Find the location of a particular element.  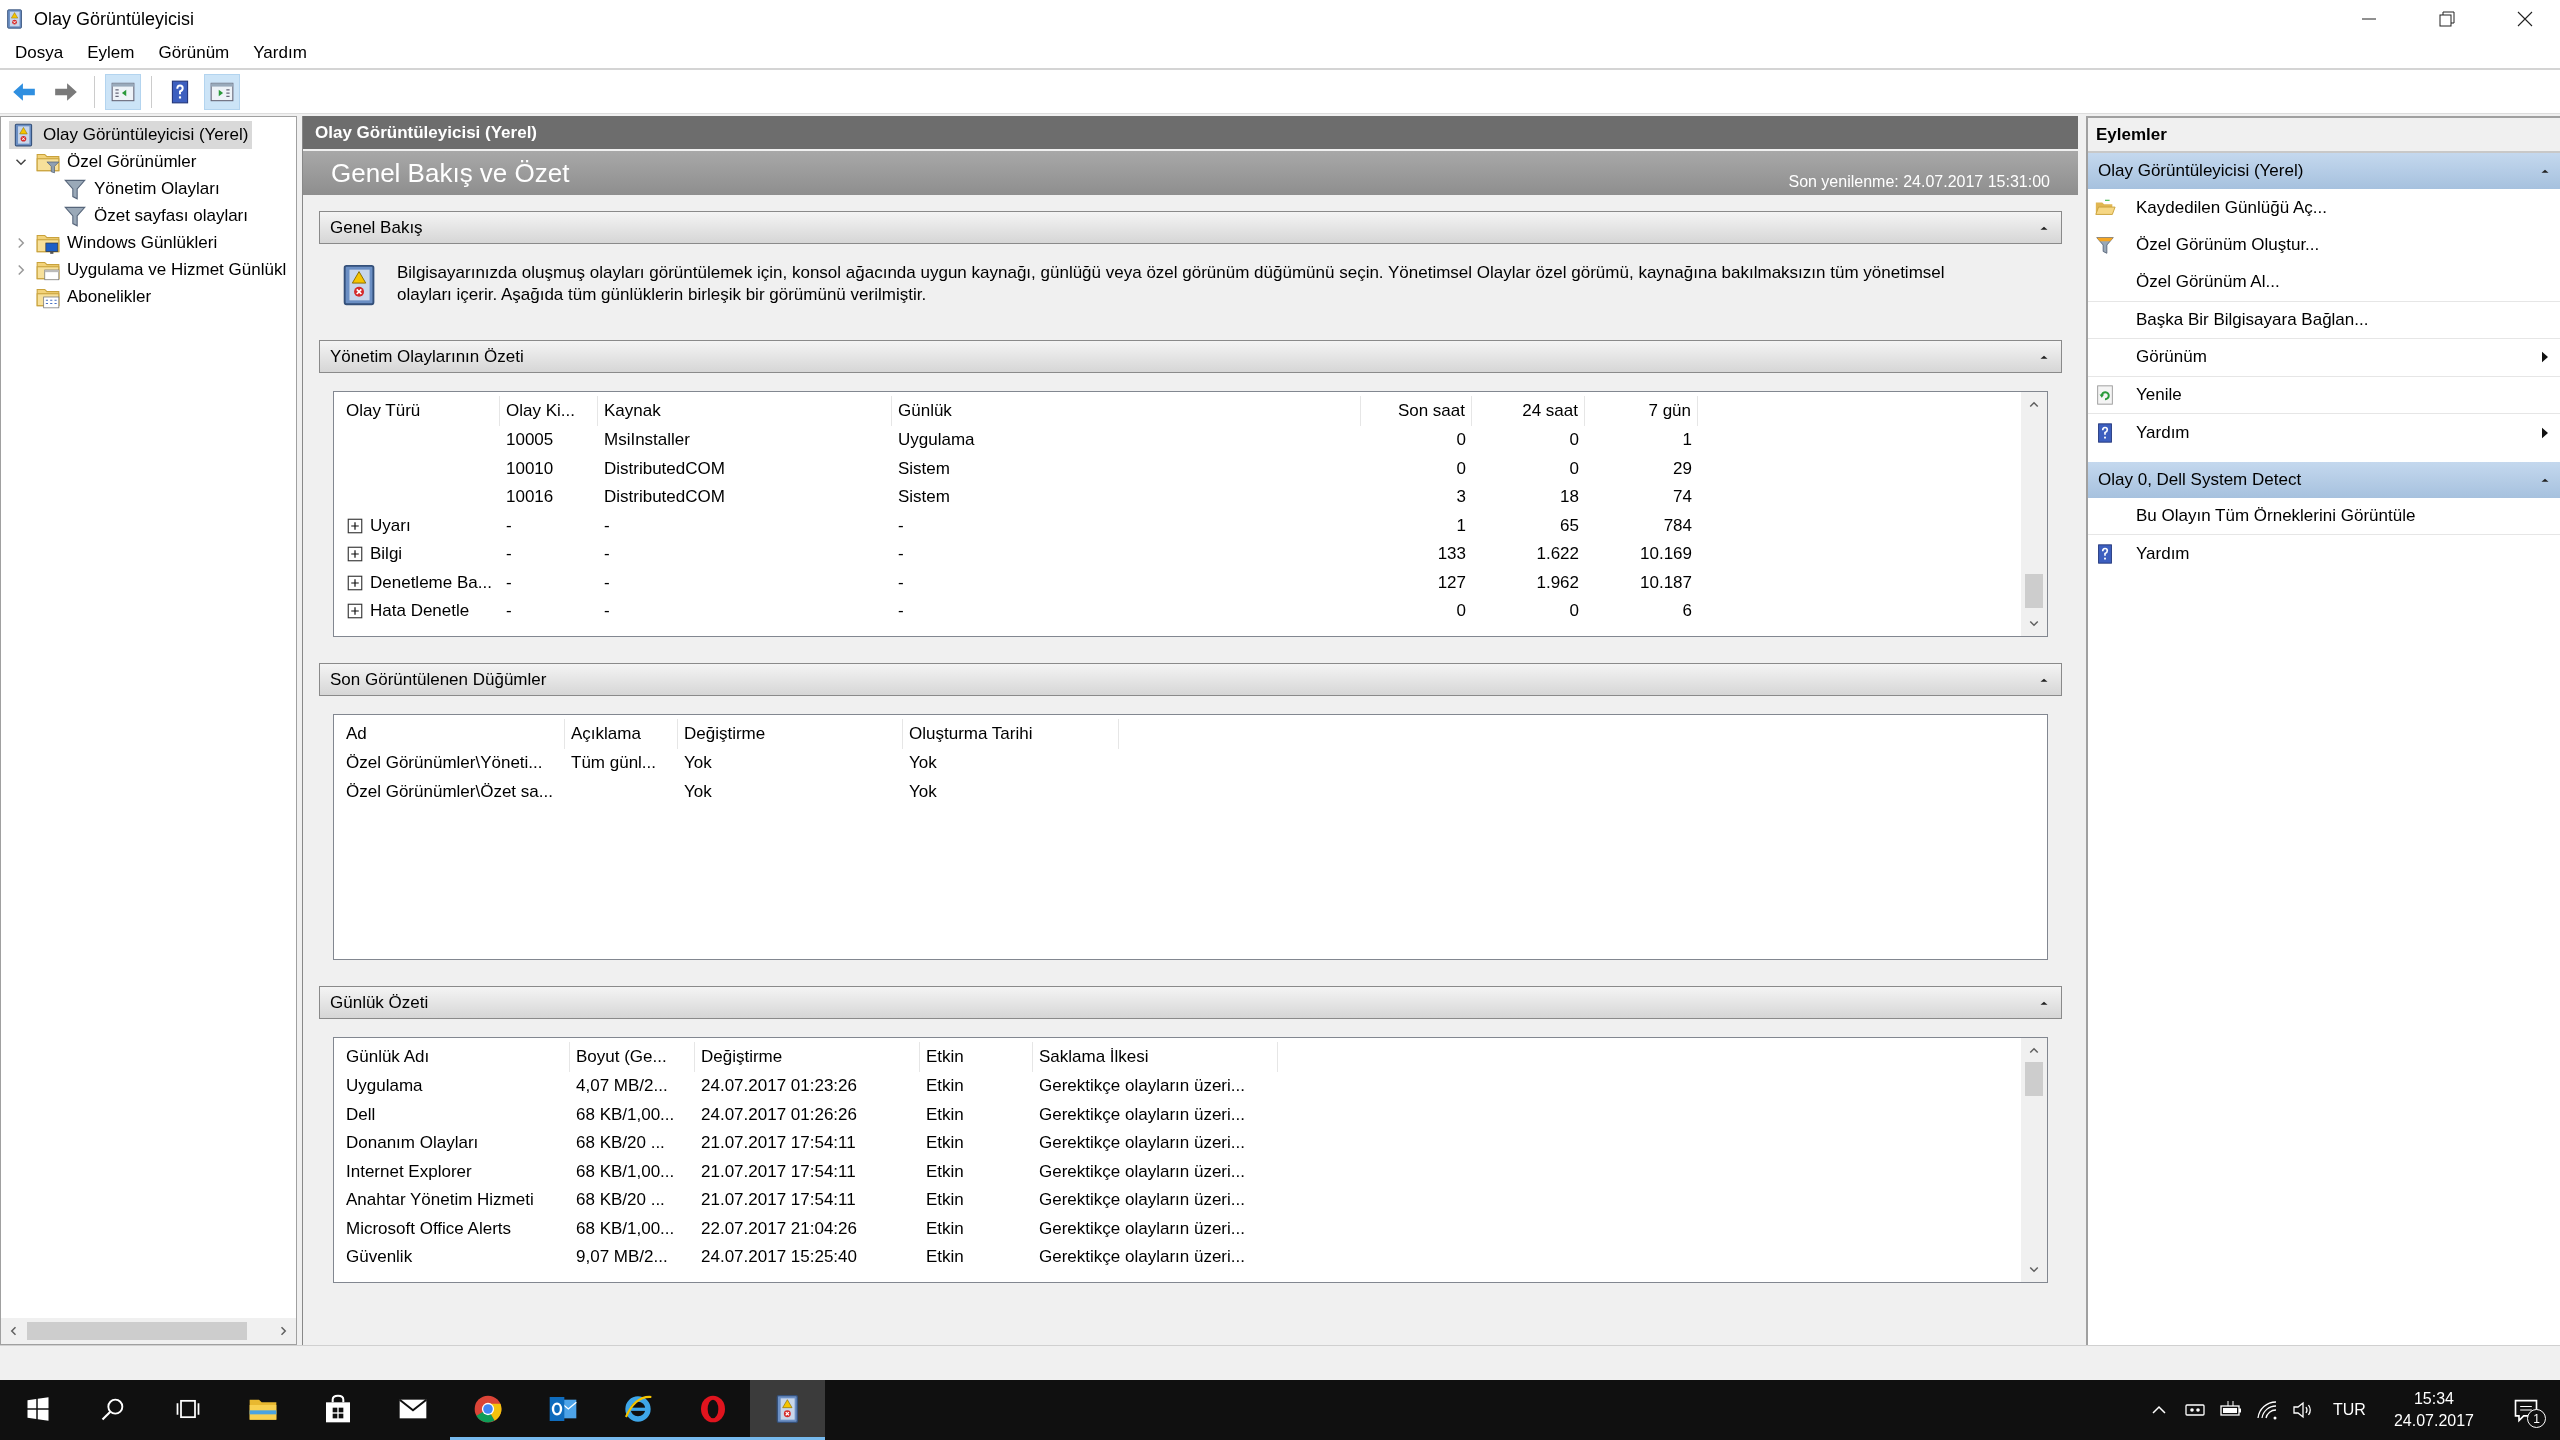

tree-item: Yönetim Olayları is located at coordinates (142, 188).